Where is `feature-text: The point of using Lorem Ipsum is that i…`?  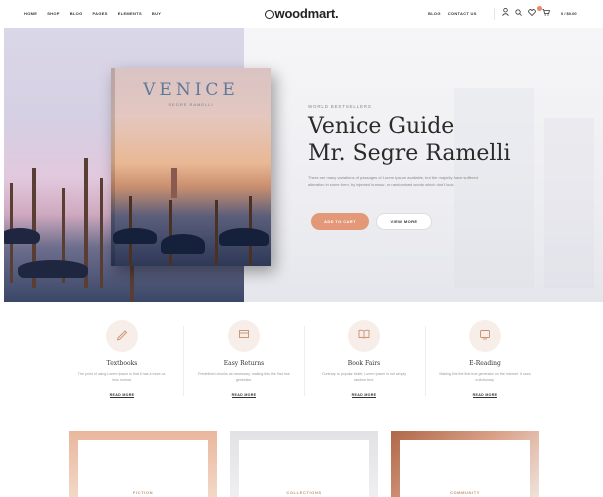
feature-text: The point of using Lorem Ipsum is that i… is located at coordinates (122, 377).